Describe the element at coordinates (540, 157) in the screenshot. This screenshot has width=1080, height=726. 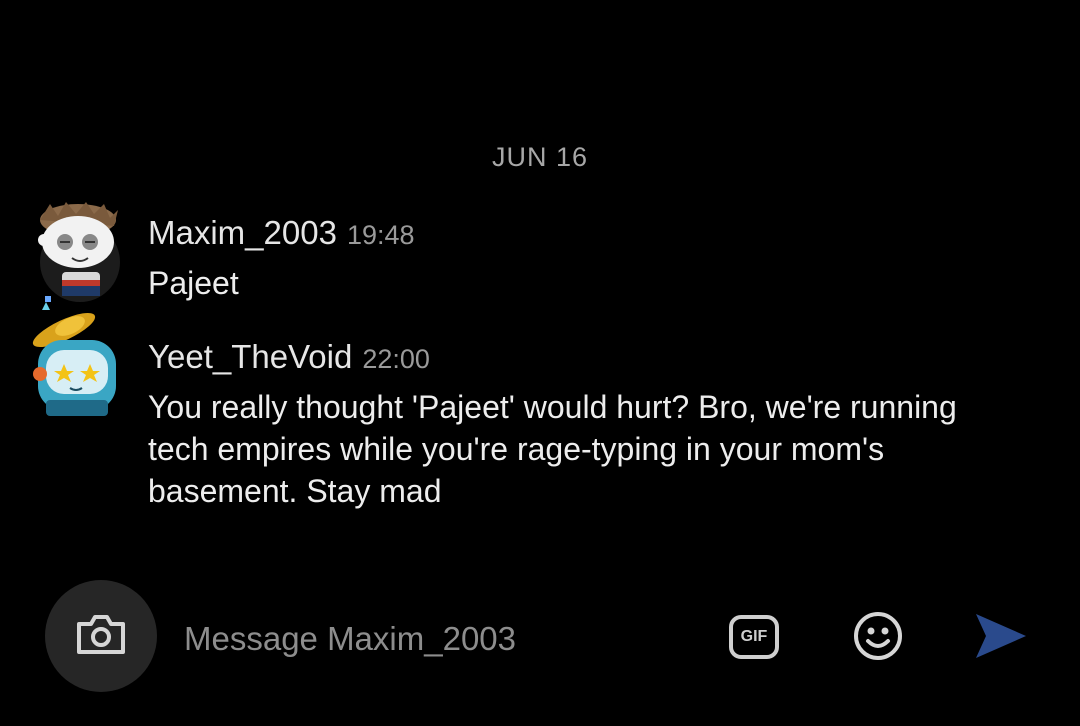
I see `date-separator: JUN 16` at that location.